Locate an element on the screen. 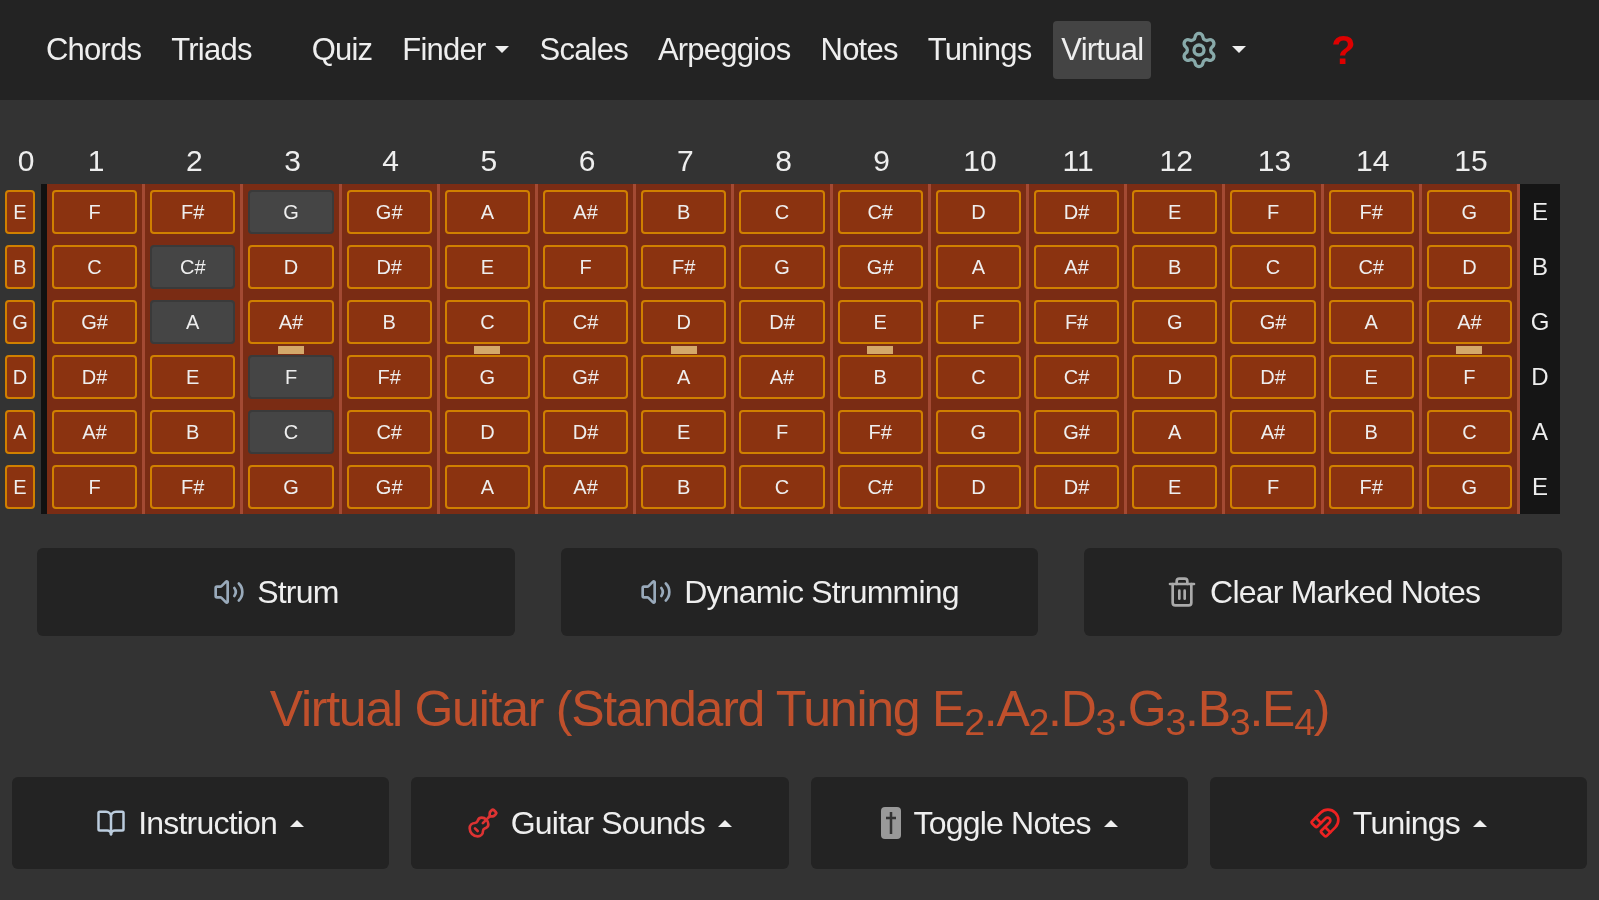  action-button: Clear Marked Notes is located at coordinates (1323, 592).